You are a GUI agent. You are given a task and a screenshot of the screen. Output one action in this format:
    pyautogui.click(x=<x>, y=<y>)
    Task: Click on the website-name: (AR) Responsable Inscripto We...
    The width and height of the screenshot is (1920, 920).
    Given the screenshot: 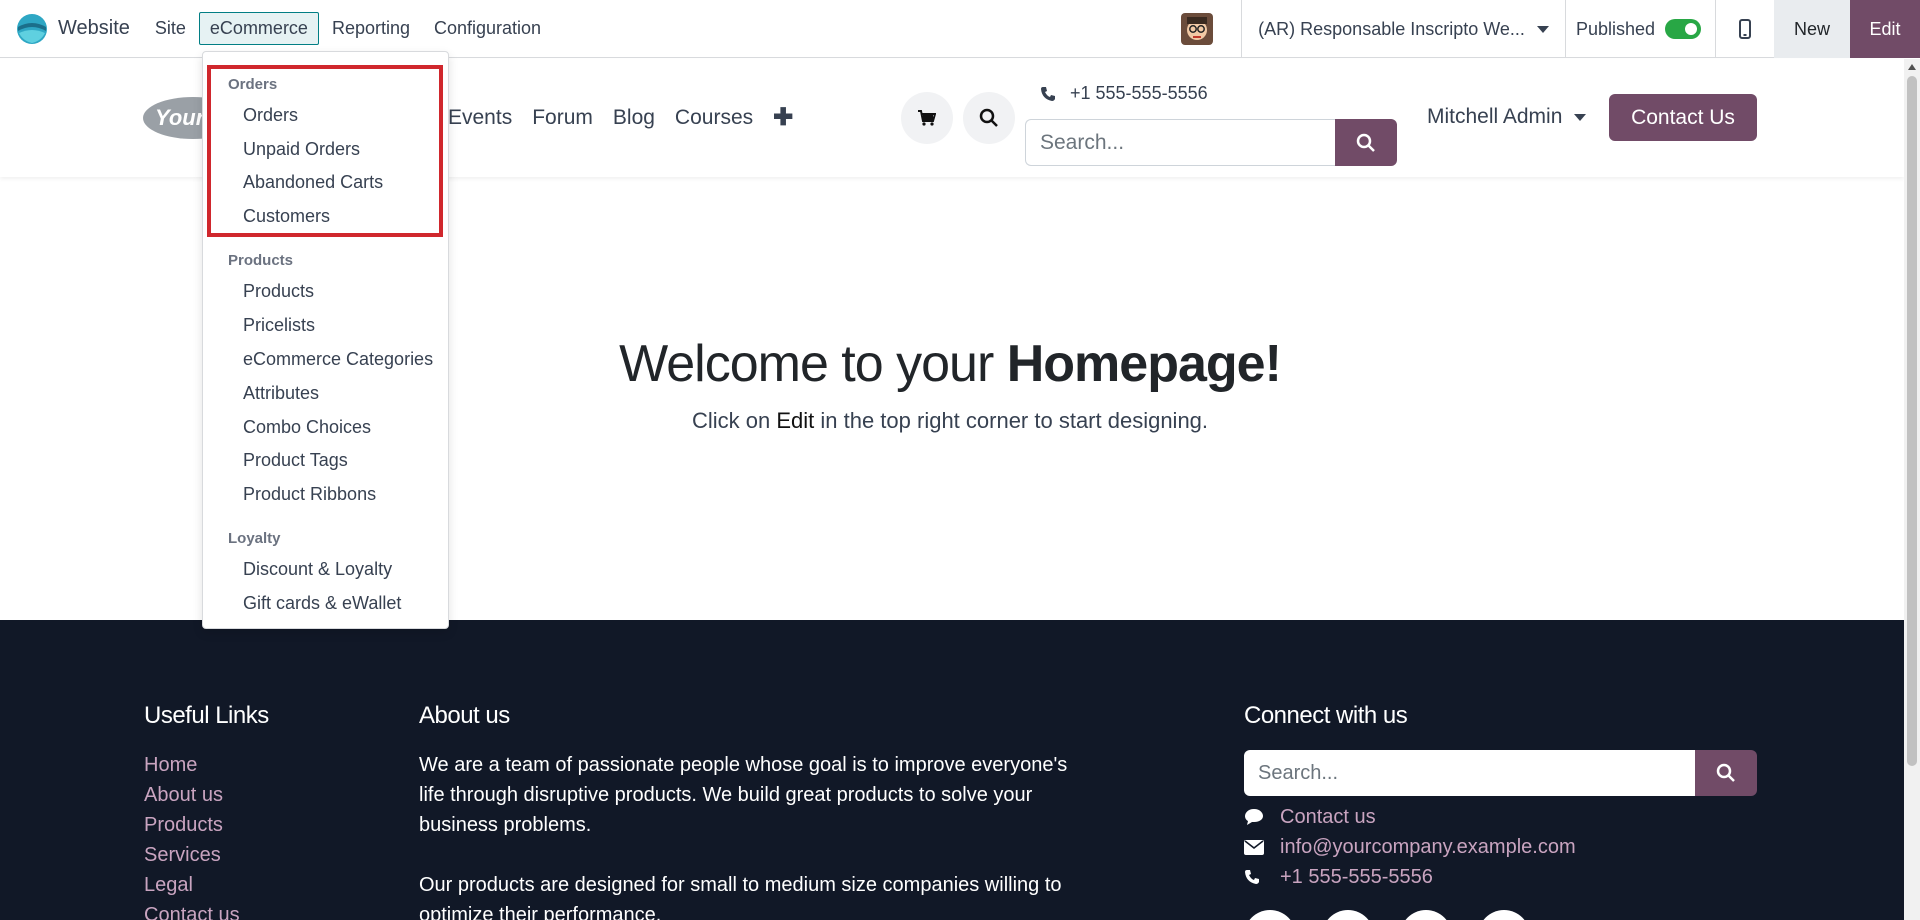 What is the action you would take?
    pyautogui.click(x=1391, y=28)
    